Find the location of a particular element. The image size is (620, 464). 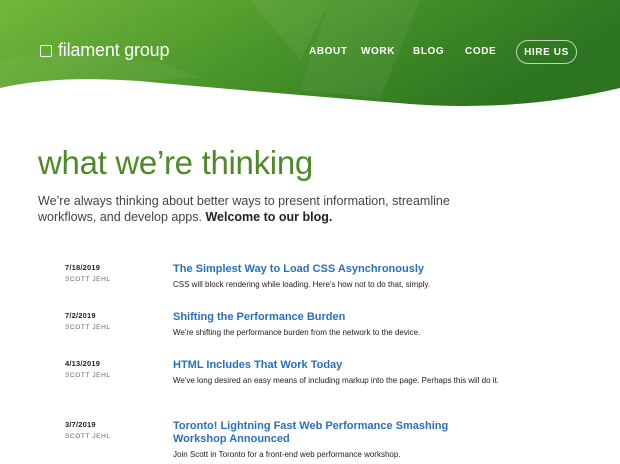

post-meta: 7/18/2019 SCOTT JEHL is located at coordinates (115, 273).